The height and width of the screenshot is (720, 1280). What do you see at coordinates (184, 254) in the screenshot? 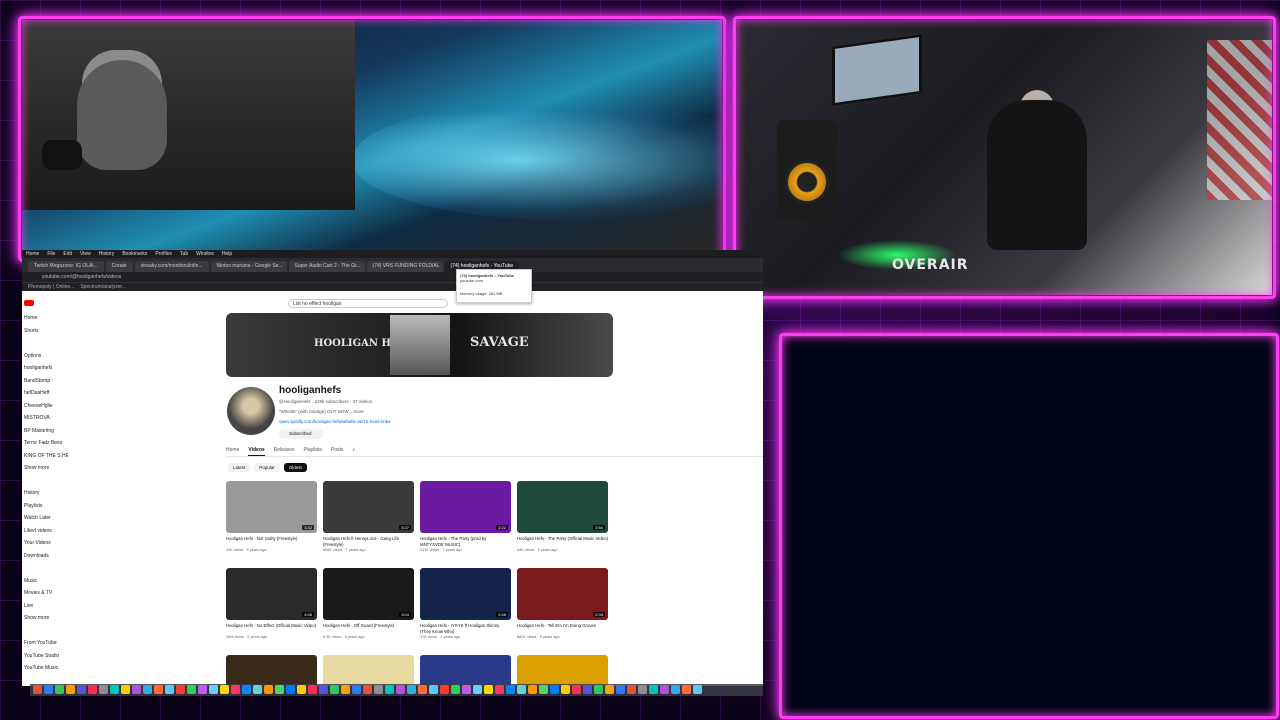
I see `menubar-item: Tab` at bounding box center [184, 254].